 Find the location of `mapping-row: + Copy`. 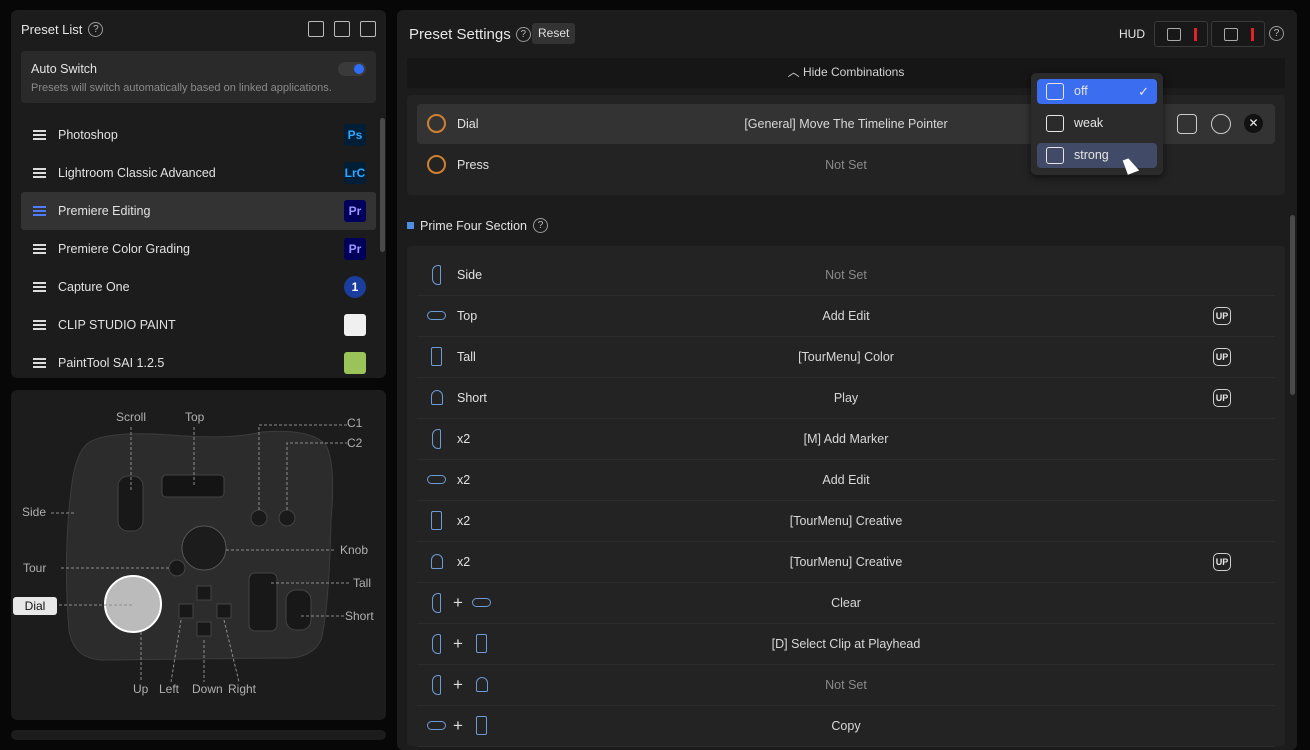

mapping-row: + Copy is located at coordinates (846, 726).